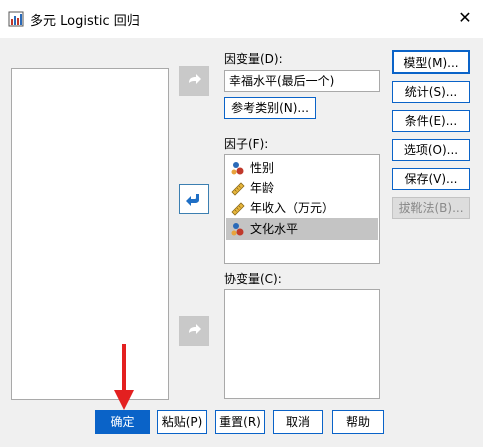 The height and width of the screenshot is (447, 483). What do you see at coordinates (302, 229) in the screenshot?
I see `list-item-selected: 文化水平` at bounding box center [302, 229].